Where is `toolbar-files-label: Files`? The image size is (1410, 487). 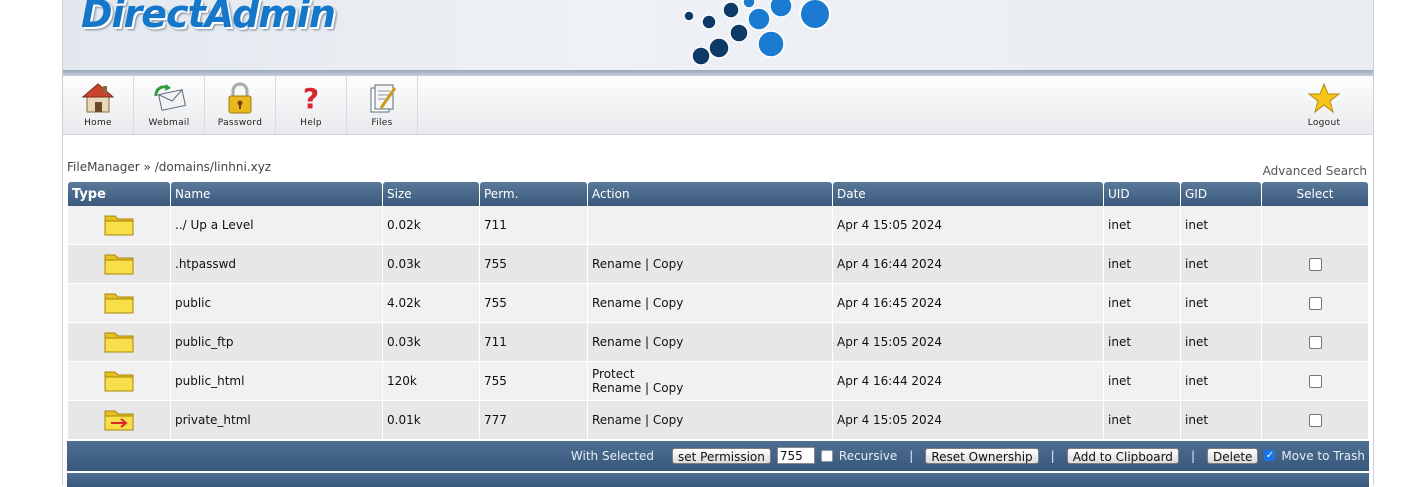 toolbar-files-label: Files is located at coordinates (382, 123).